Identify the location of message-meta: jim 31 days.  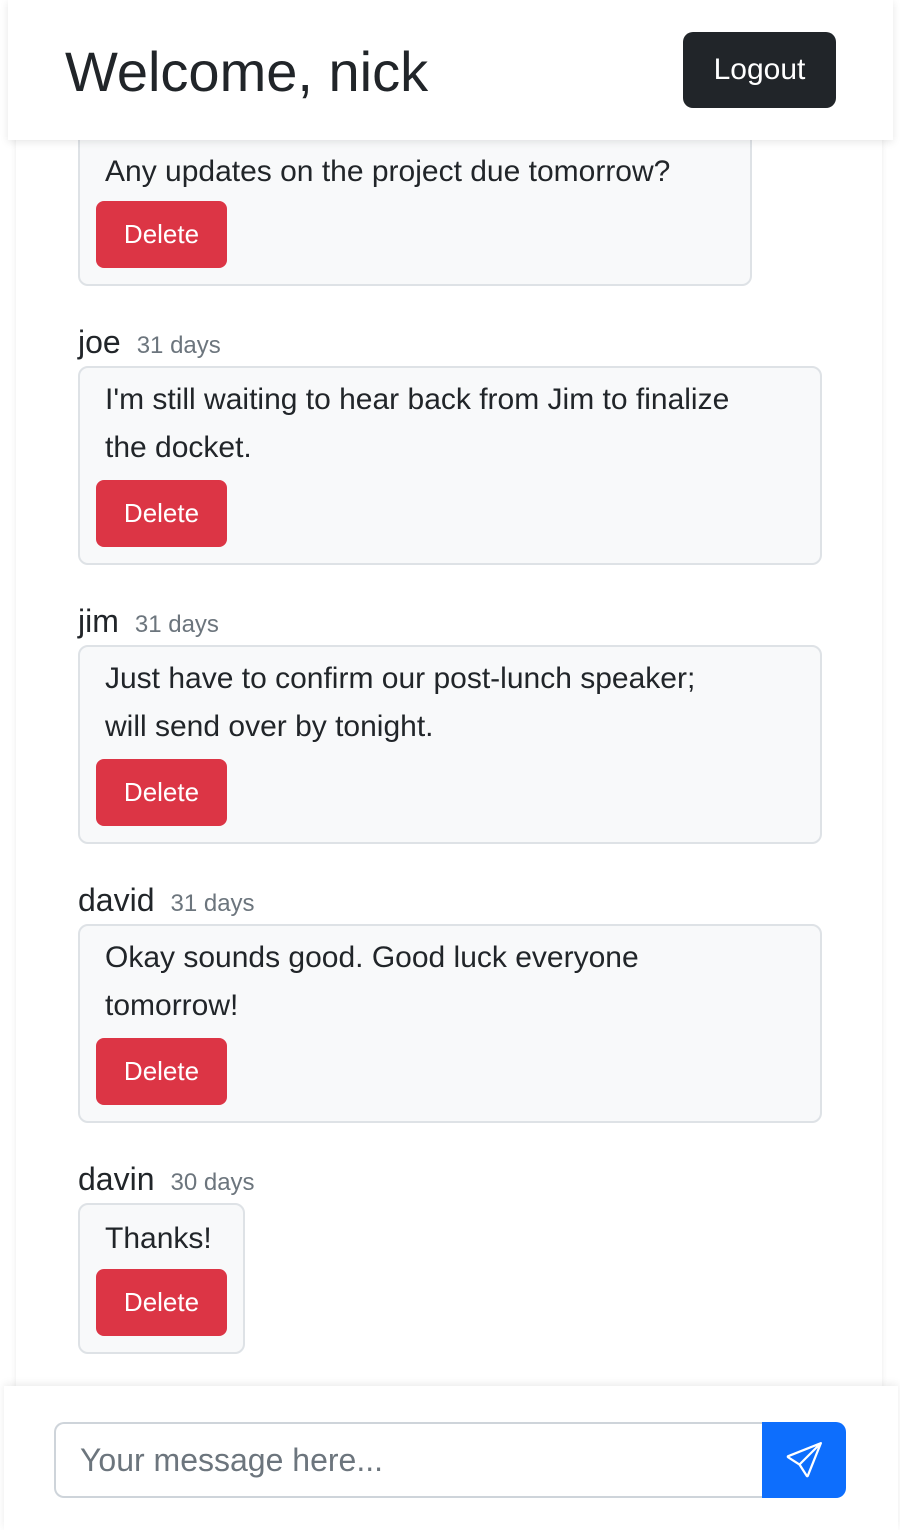
(148, 623).